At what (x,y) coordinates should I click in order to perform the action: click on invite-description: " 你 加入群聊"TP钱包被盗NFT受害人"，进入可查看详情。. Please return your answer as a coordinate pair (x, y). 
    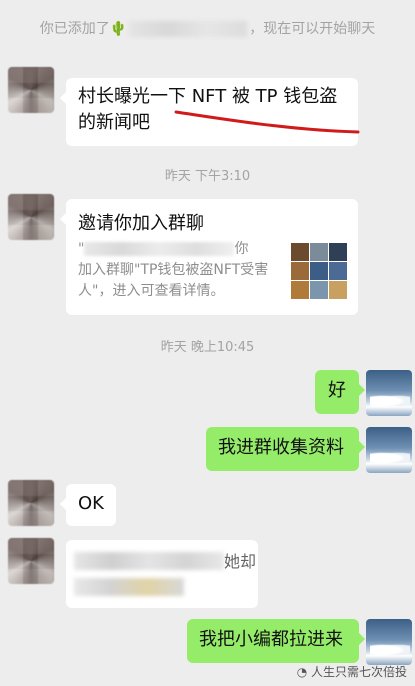
    Looking at the image, I should click on (183, 270).